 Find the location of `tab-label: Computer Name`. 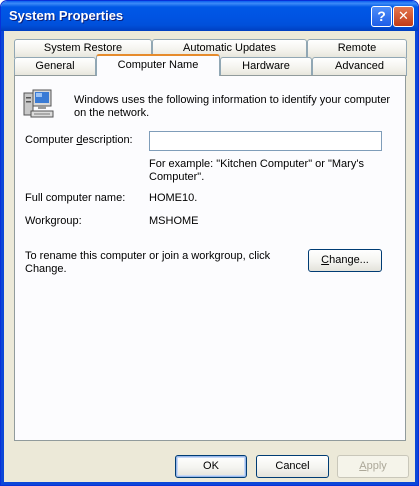

tab-label: Computer Name is located at coordinates (158, 65).